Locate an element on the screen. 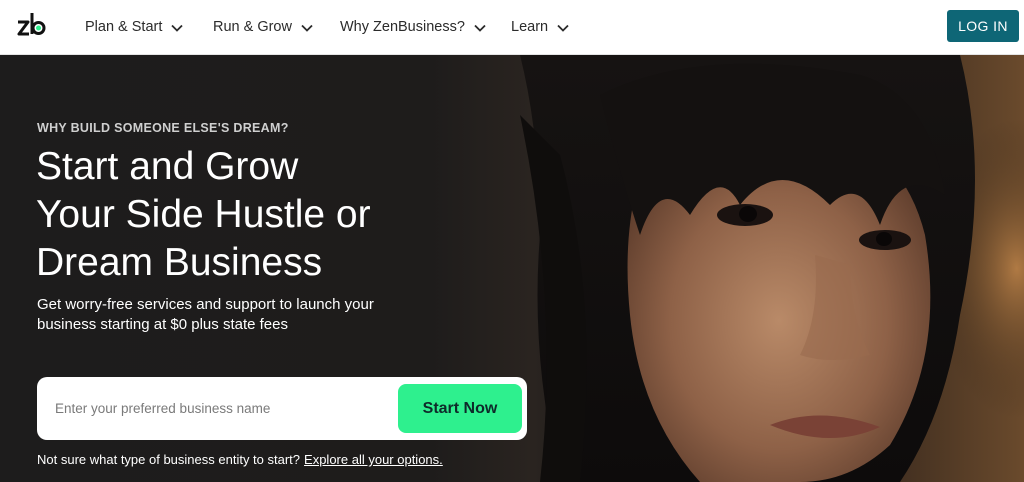 This screenshot has height=482, width=1024. business-name-search-box: Start Now is located at coordinates (282, 408).